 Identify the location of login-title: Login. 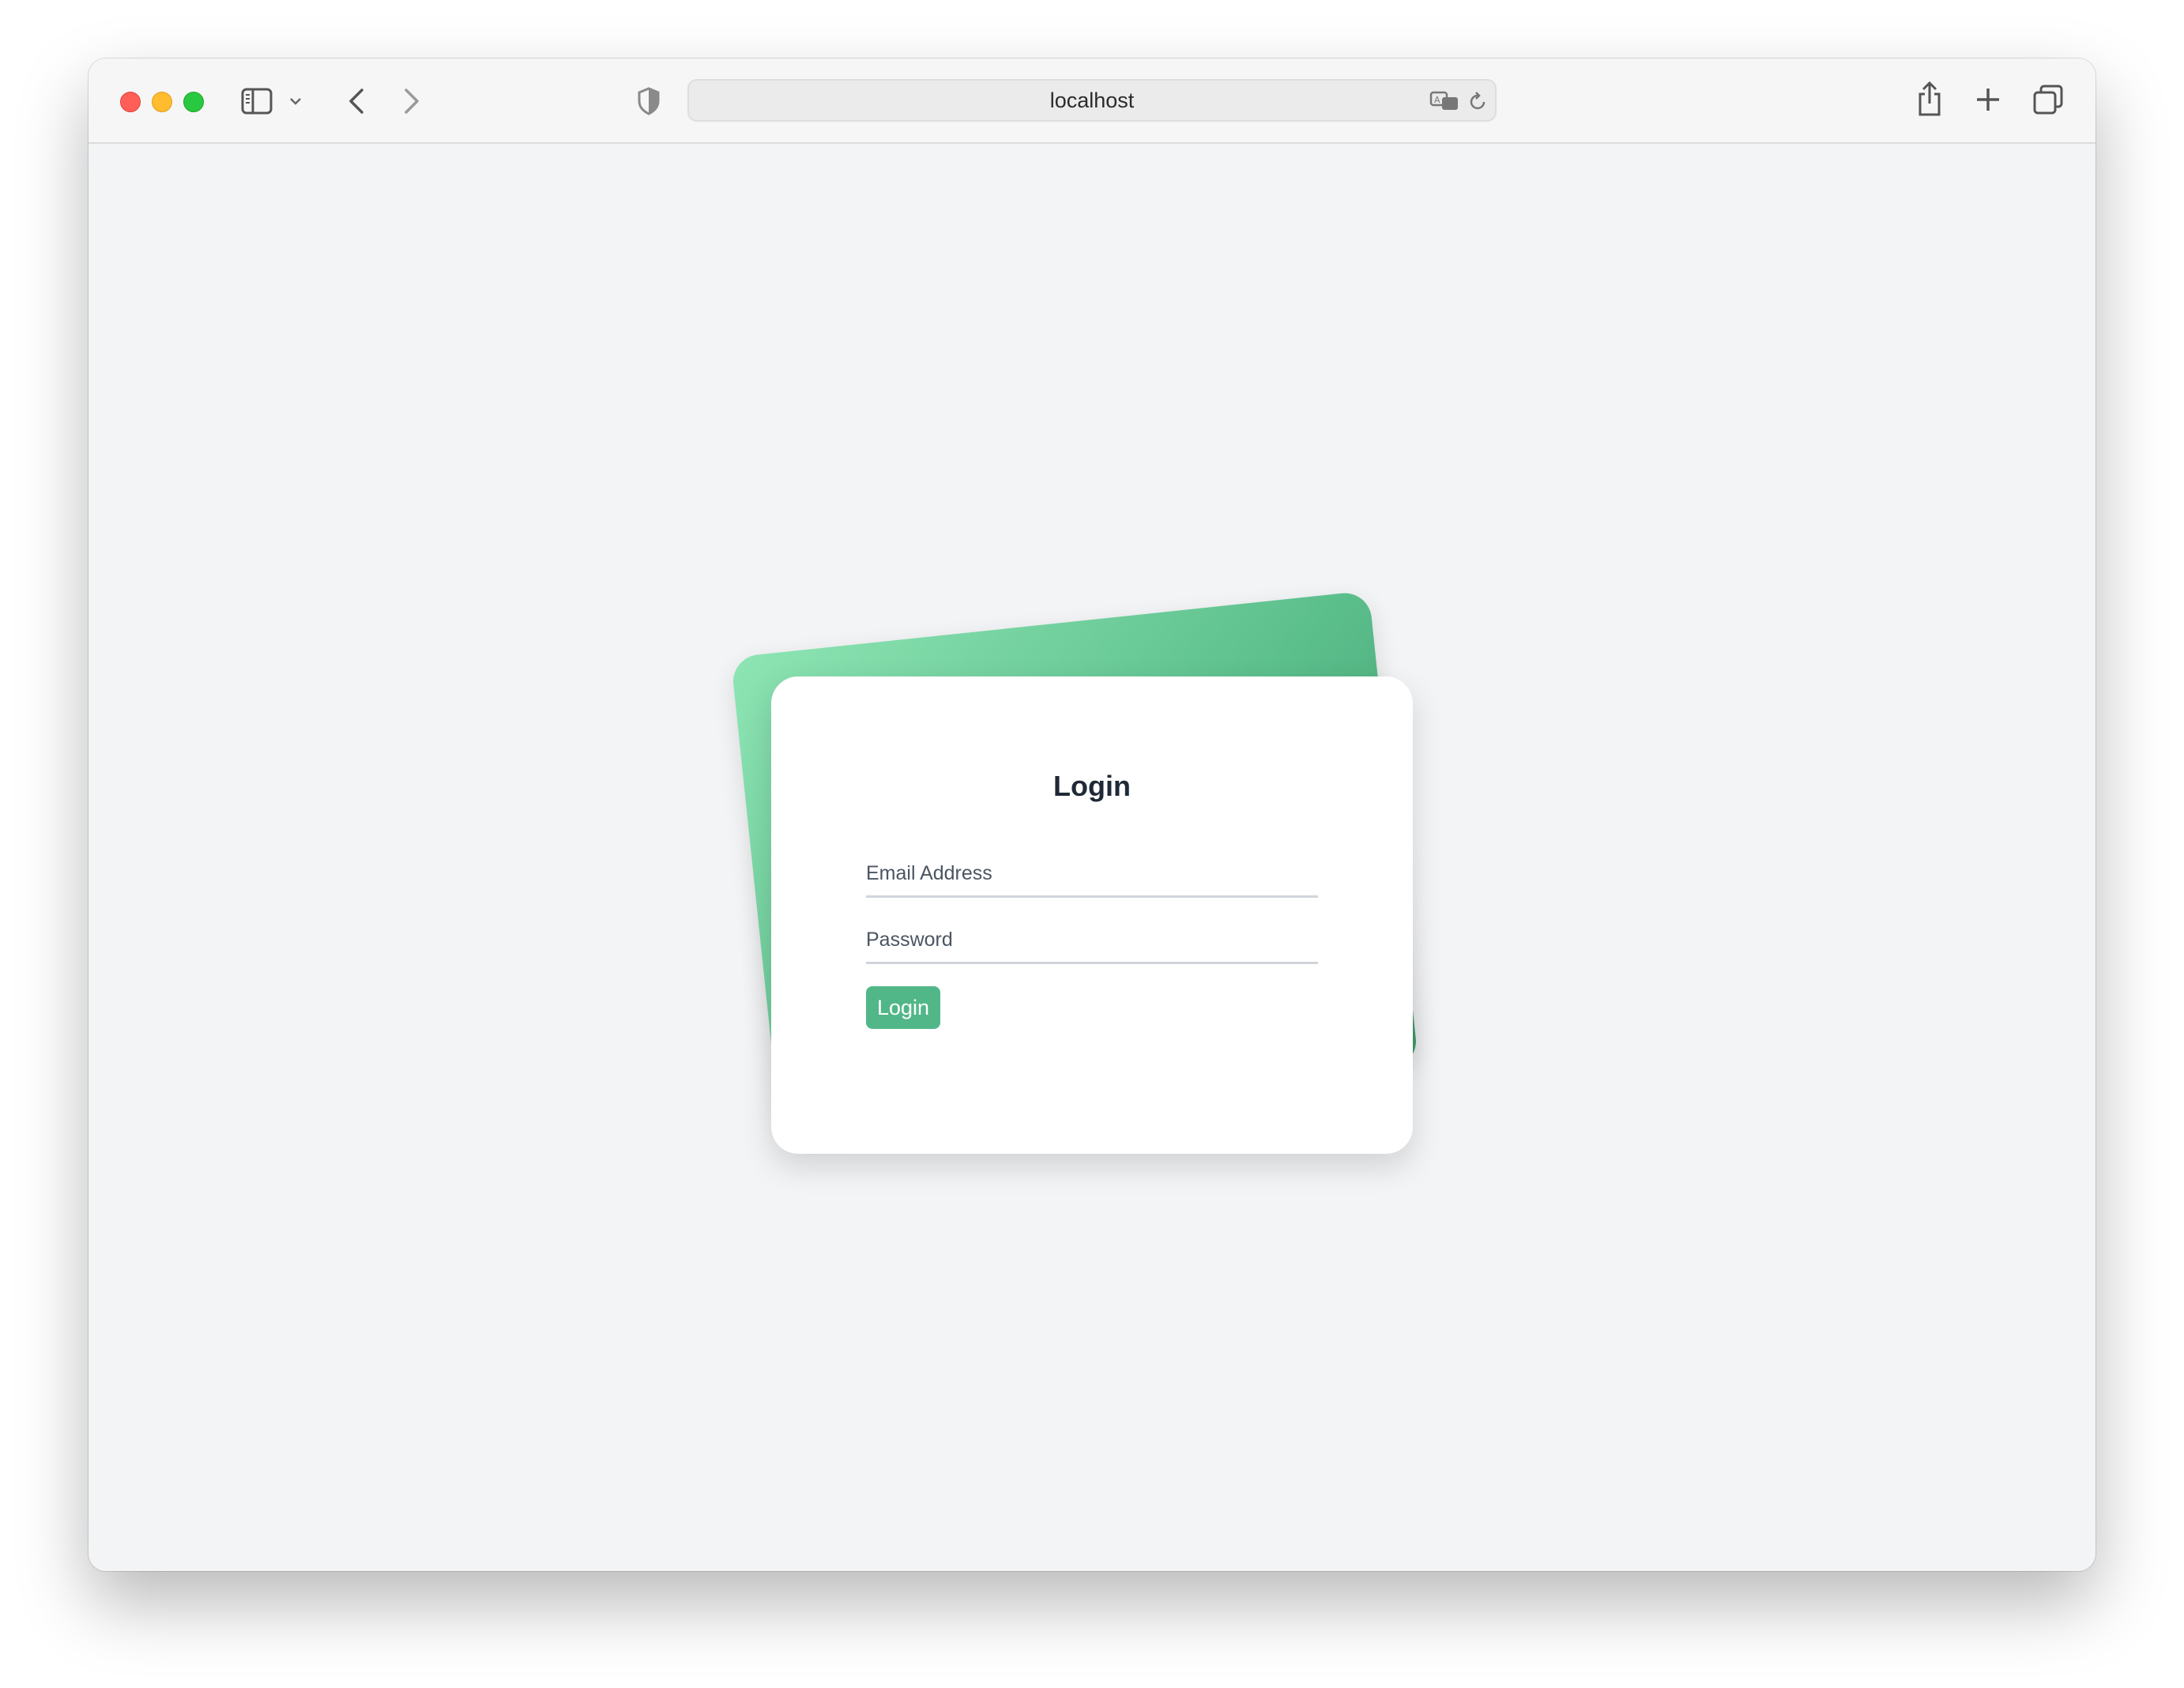
(1092, 786).